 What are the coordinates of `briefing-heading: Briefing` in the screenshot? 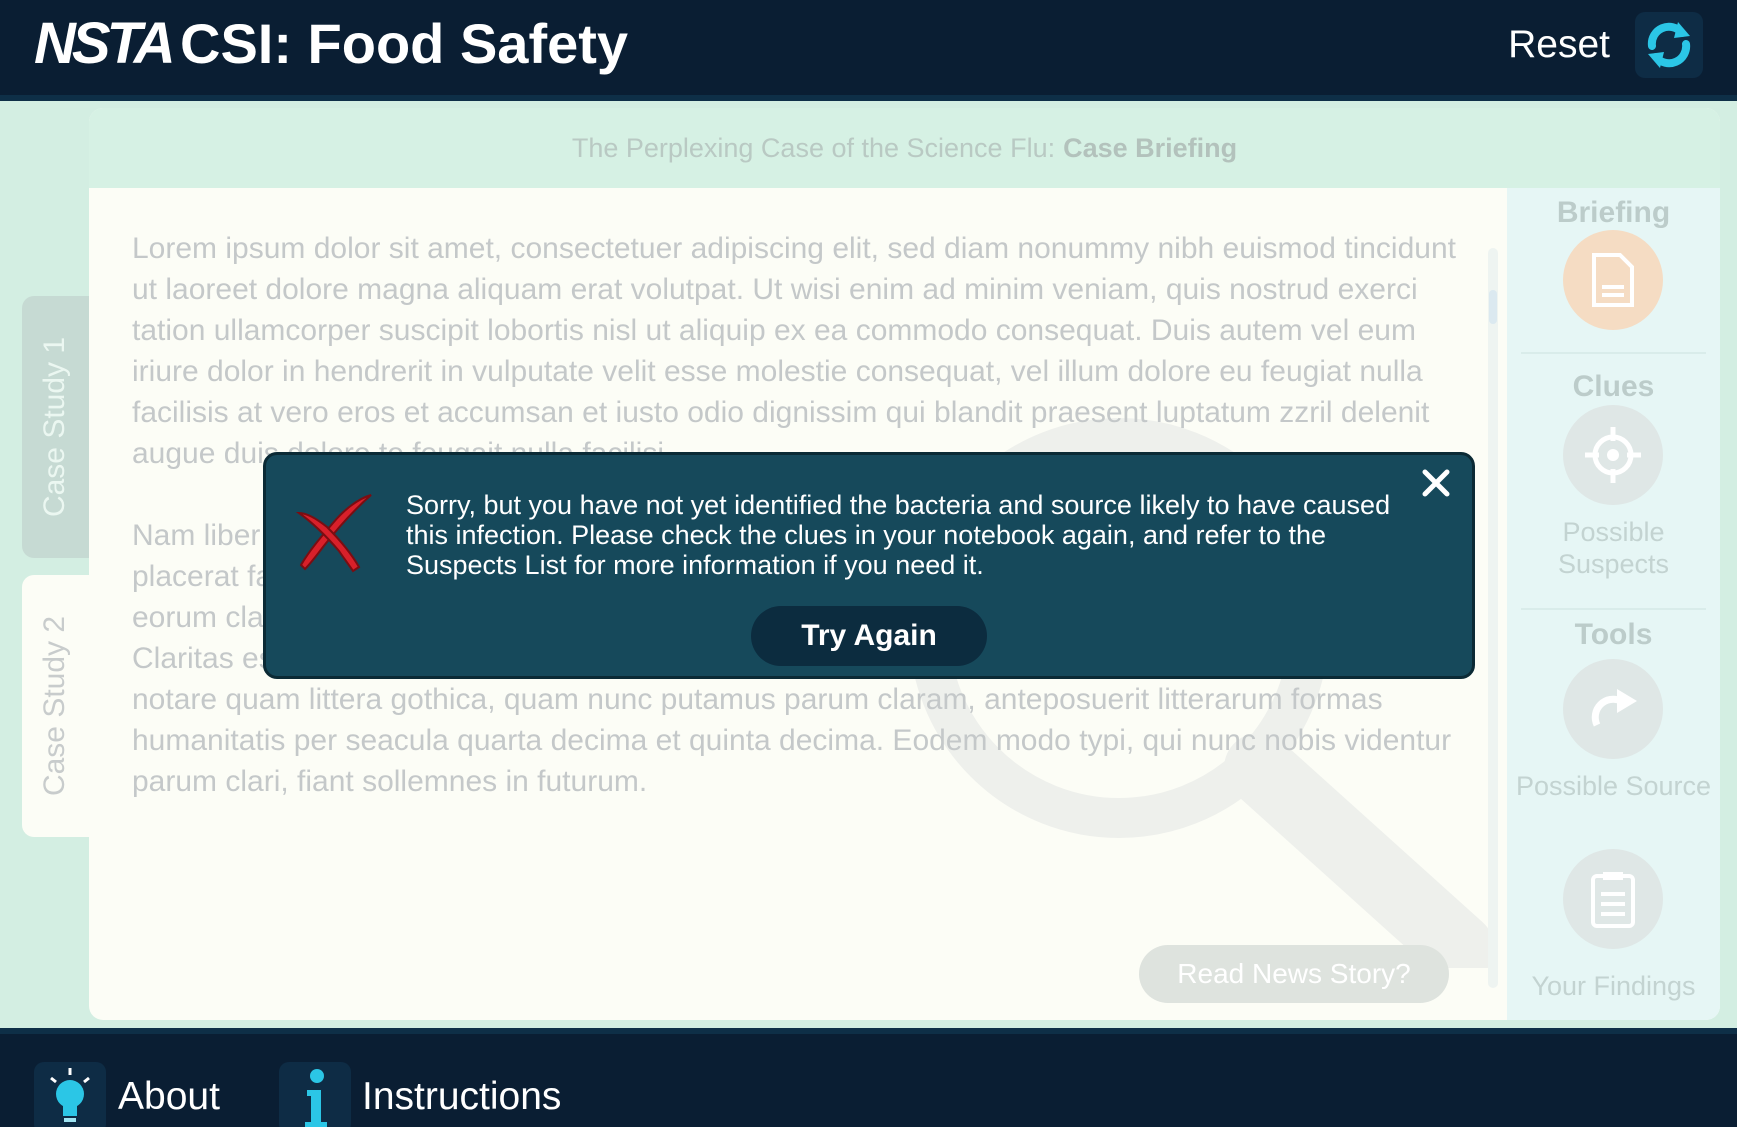 It's located at (1613, 212).